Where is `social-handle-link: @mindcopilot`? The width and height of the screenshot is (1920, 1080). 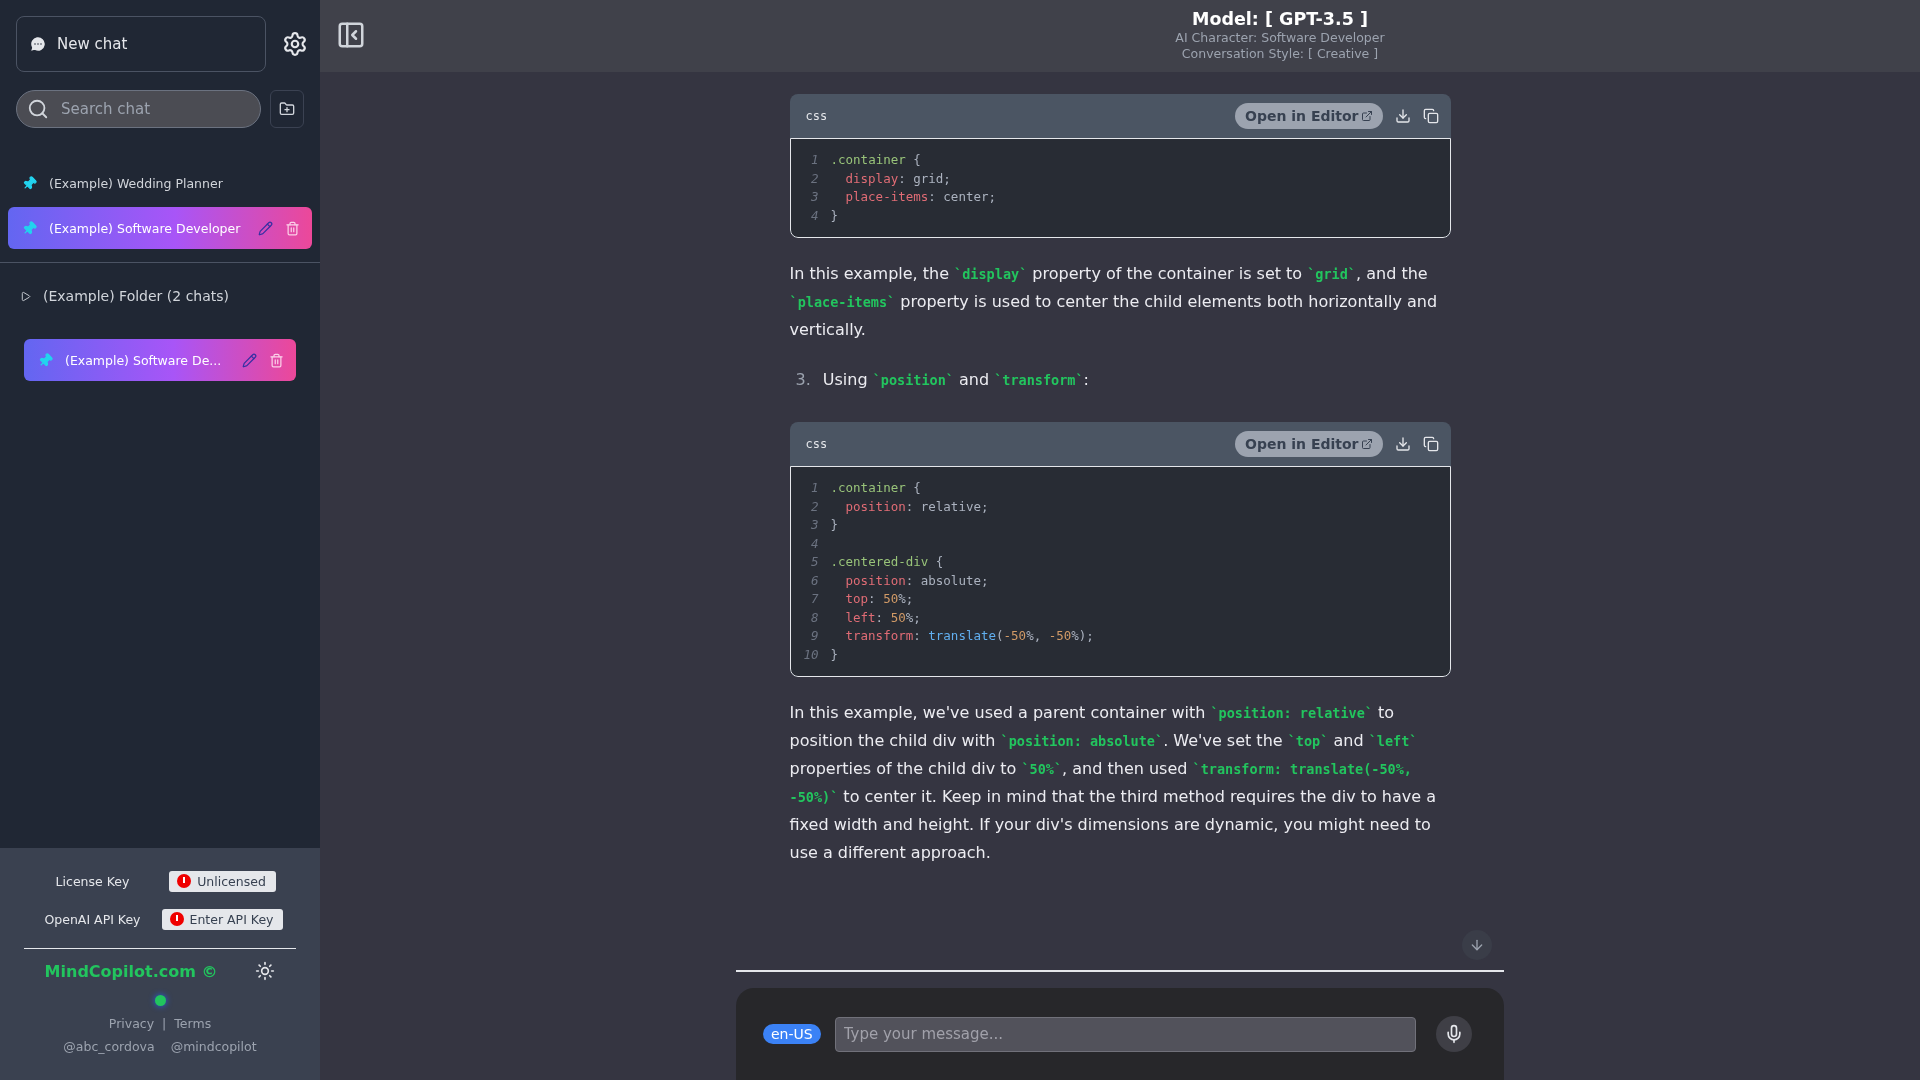 social-handle-link: @mindcopilot is located at coordinates (213, 1046).